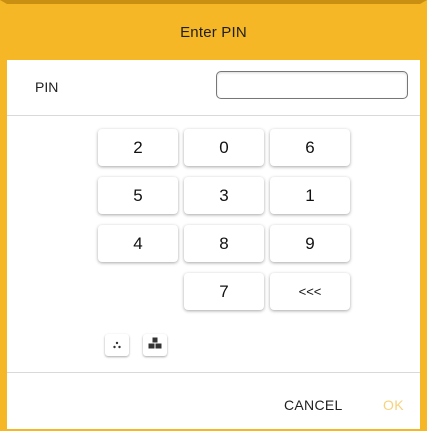 The width and height of the screenshot is (427, 431). What do you see at coordinates (224, 195) in the screenshot?
I see `keypad-key: 3` at bounding box center [224, 195].